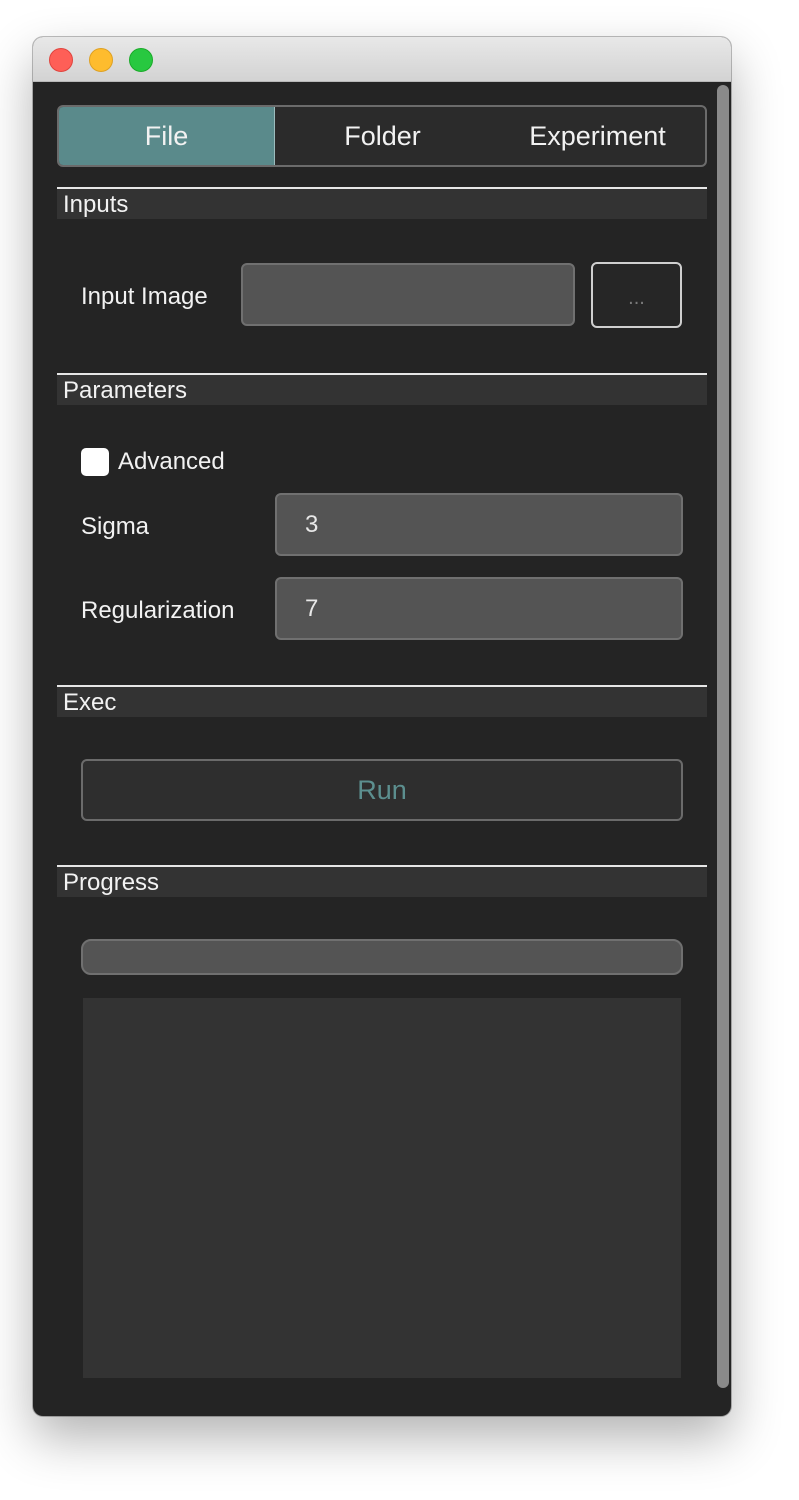  What do you see at coordinates (115, 526) in the screenshot?
I see `sigma-label: Sigma` at bounding box center [115, 526].